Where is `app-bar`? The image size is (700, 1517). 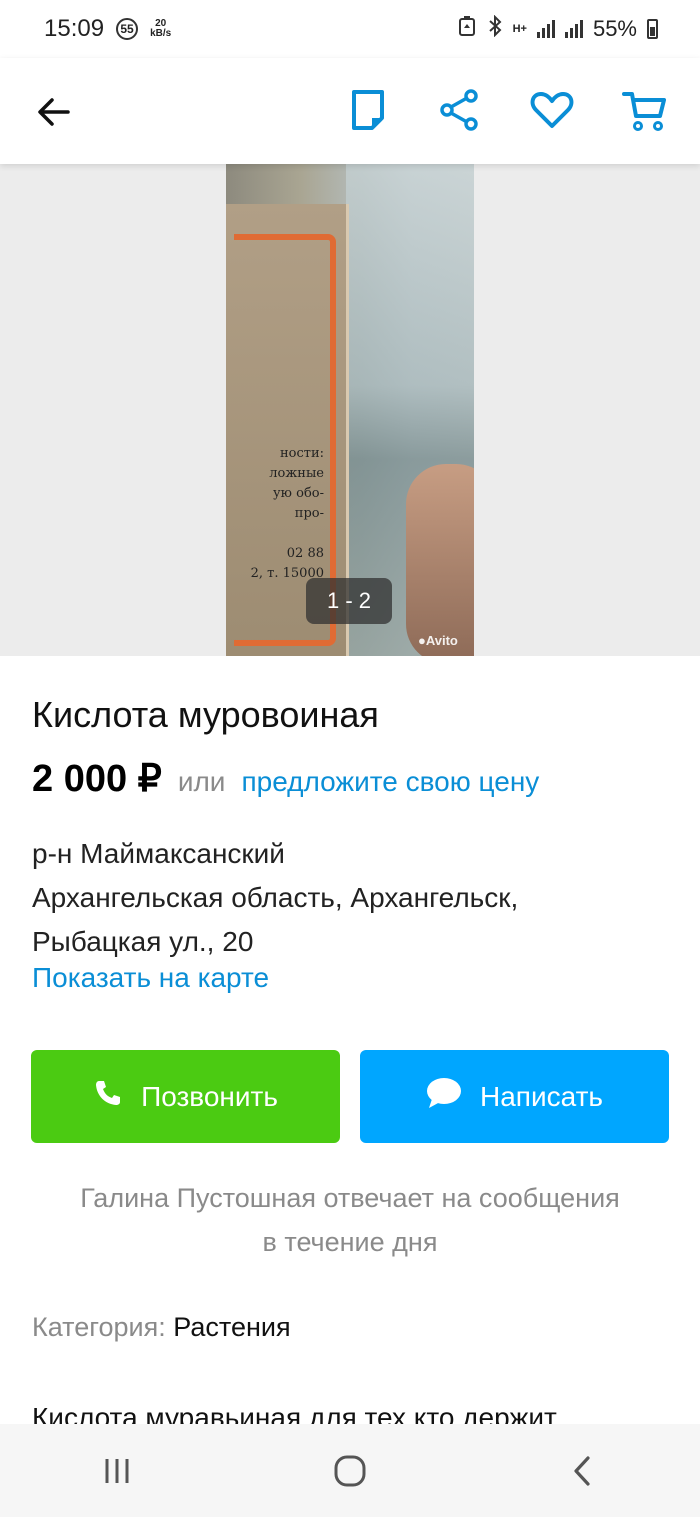
app-bar is located at coordinates (350, 111).